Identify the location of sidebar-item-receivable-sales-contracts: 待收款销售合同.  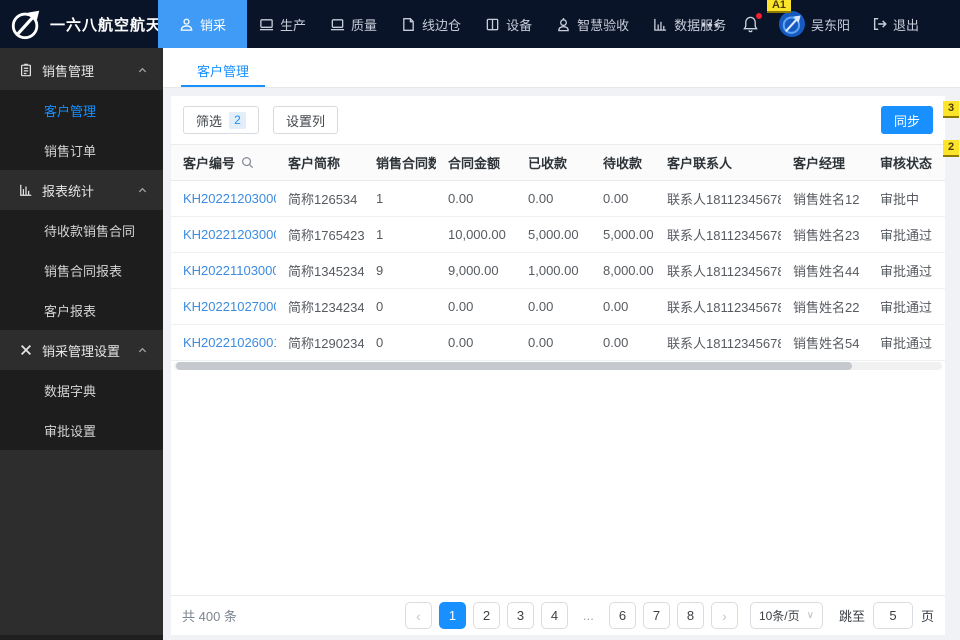
(81, 230).